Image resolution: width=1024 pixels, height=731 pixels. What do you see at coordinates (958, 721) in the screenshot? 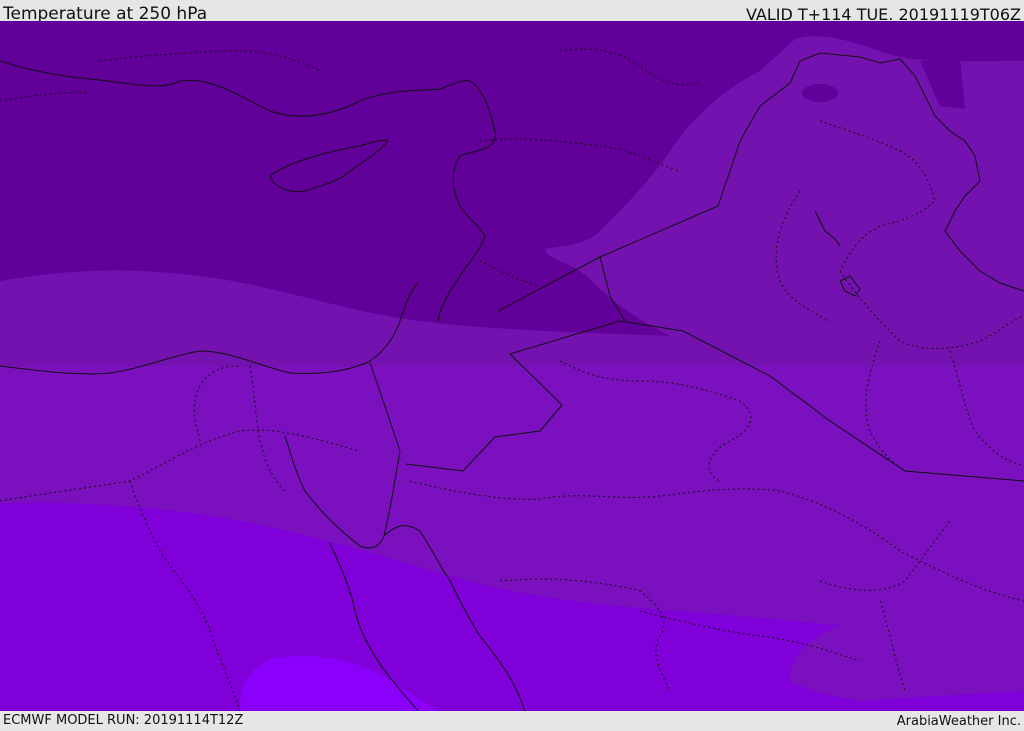
I see `credit: ArabiaWeather Inc.` at bounding box center [958, 721].